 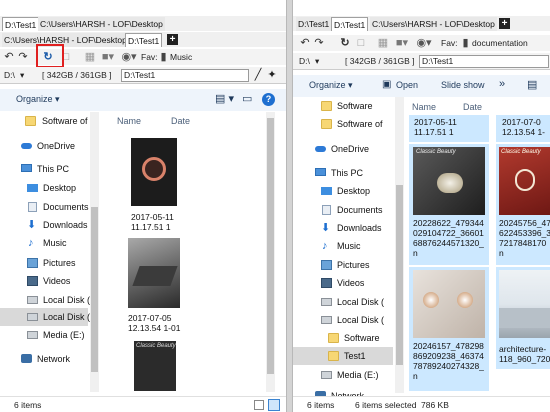 I want to click on file-tile-selected: architecture- 118_960_720, so click(x=523, y=318).